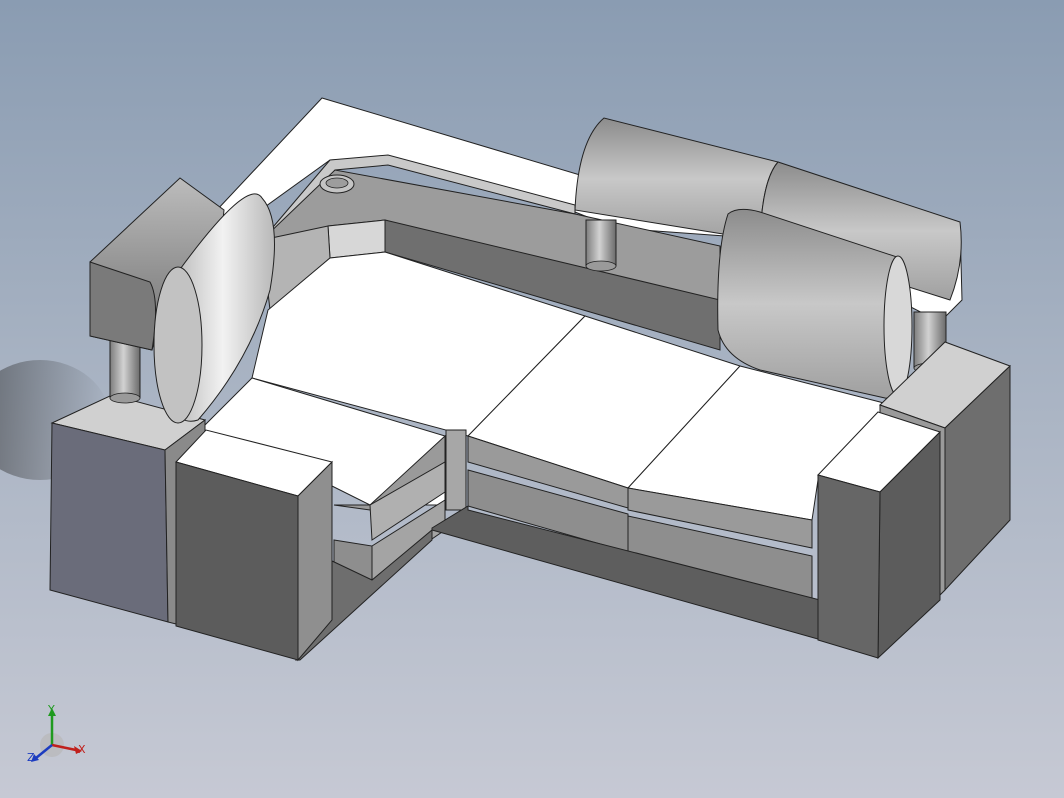 The width and height of the screenshot is (1064, 798). Describe the element at coordinates (601, 243) in the screenshot. I see `mid-post` at that location.